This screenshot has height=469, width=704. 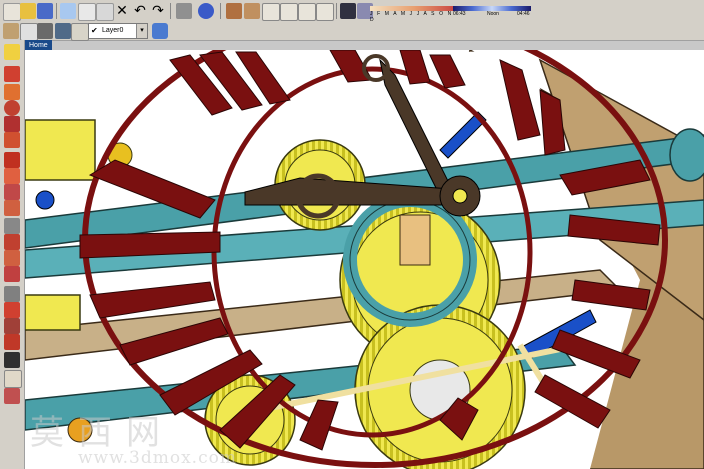 What do you see at coordinates (45, 200) in the screenshot?
I see `left-pin` at bounding box center [45, 200].